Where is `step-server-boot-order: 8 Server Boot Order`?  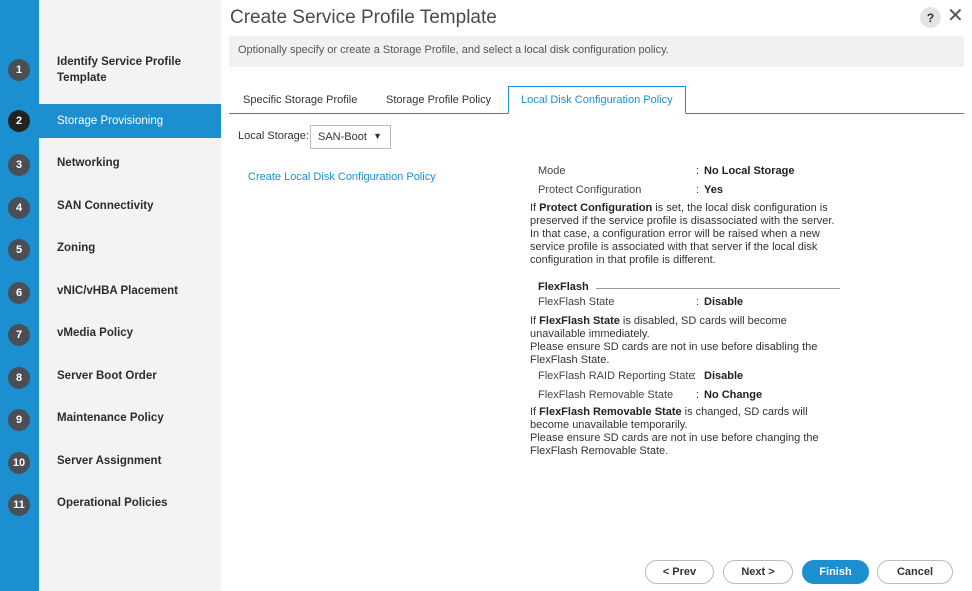 step-server-boot-order: 8 Server Boot Order is located at coordinates (114, 376).